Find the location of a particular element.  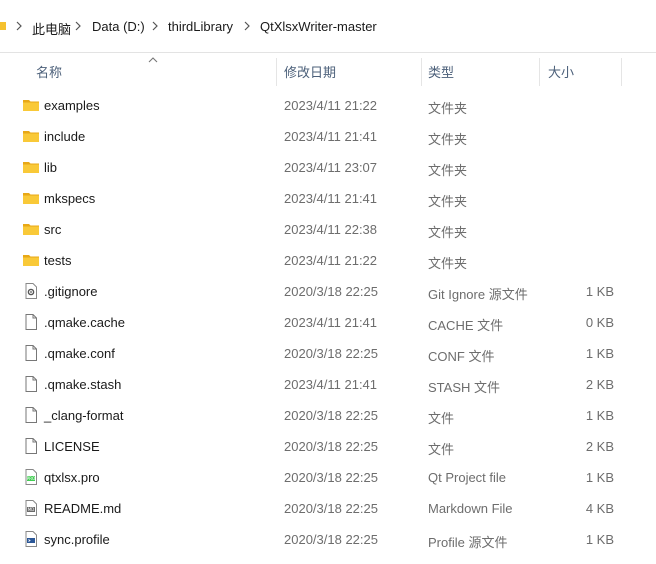

file-size: 0 KB is located at coordinates (599, 322).